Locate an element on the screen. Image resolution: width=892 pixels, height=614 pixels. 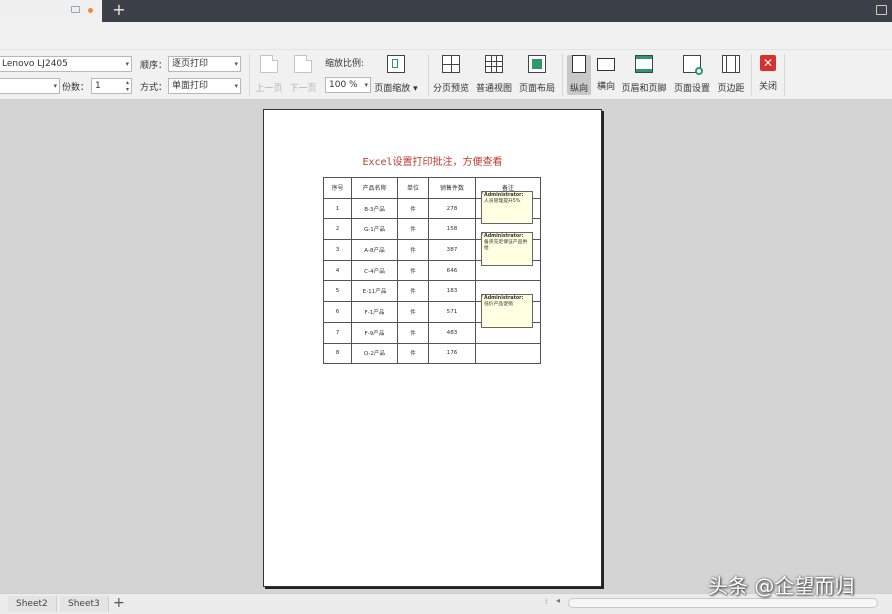
order-select: 逐页打印 ▾ is located at coordinates (204, 64).